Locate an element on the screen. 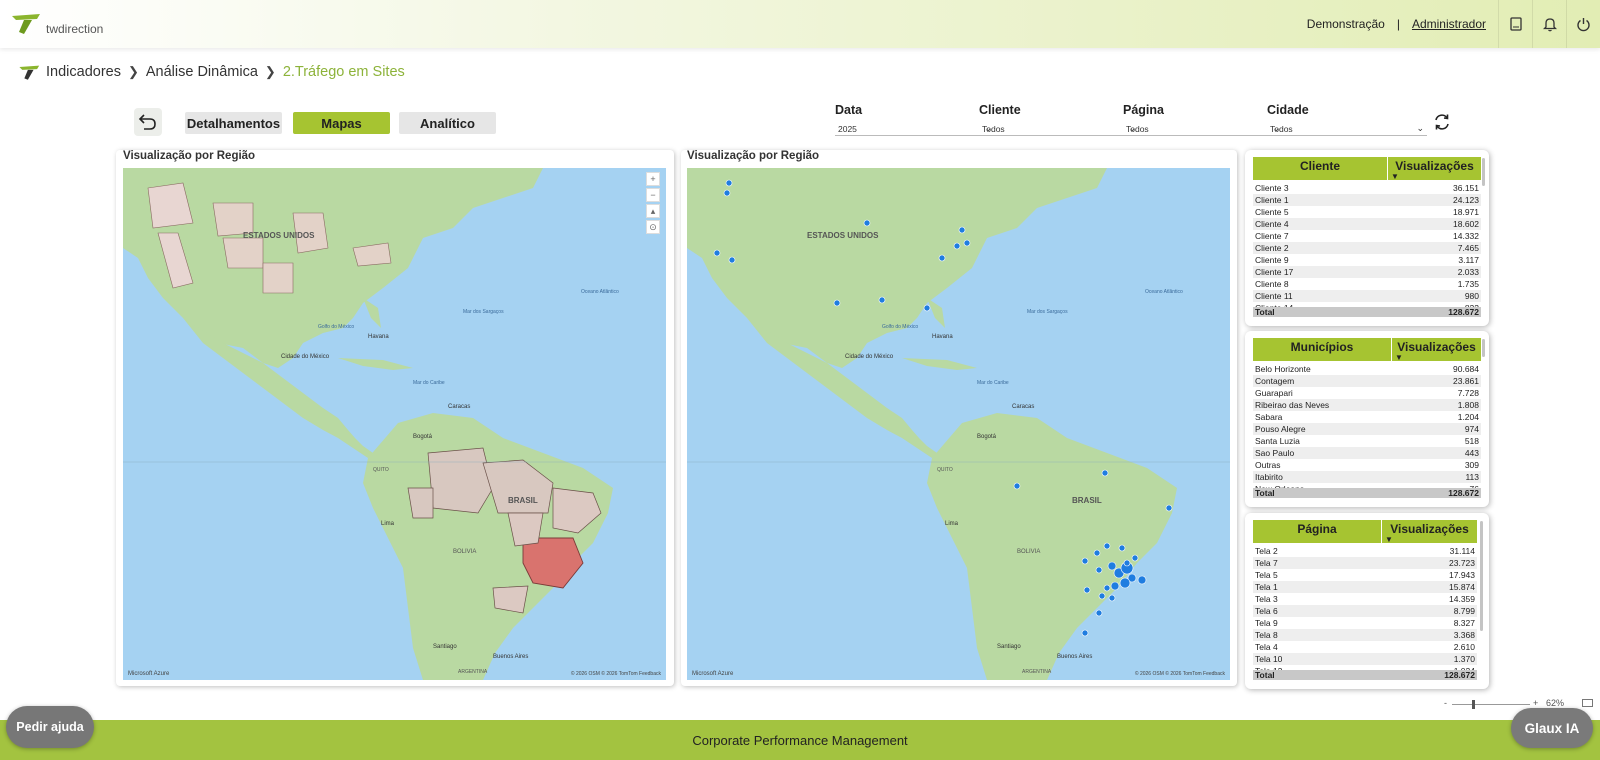 Image resolution: width=1600 pixels, height=760 pixels. power-icon is located at coordinates (1583, 24).